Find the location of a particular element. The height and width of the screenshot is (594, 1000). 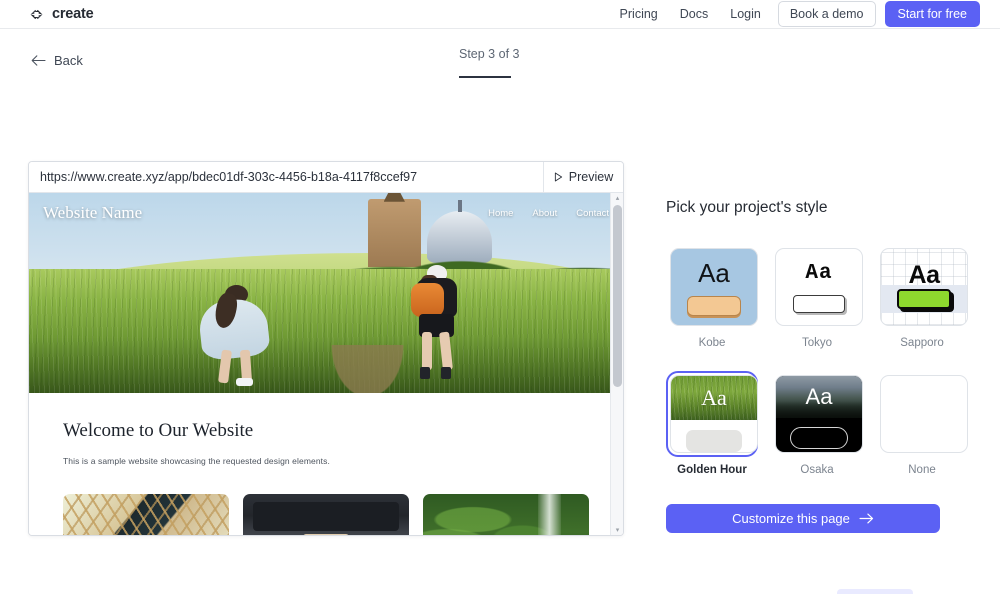

style-label-osaka: Osaka is located at coordinates (817, 470).